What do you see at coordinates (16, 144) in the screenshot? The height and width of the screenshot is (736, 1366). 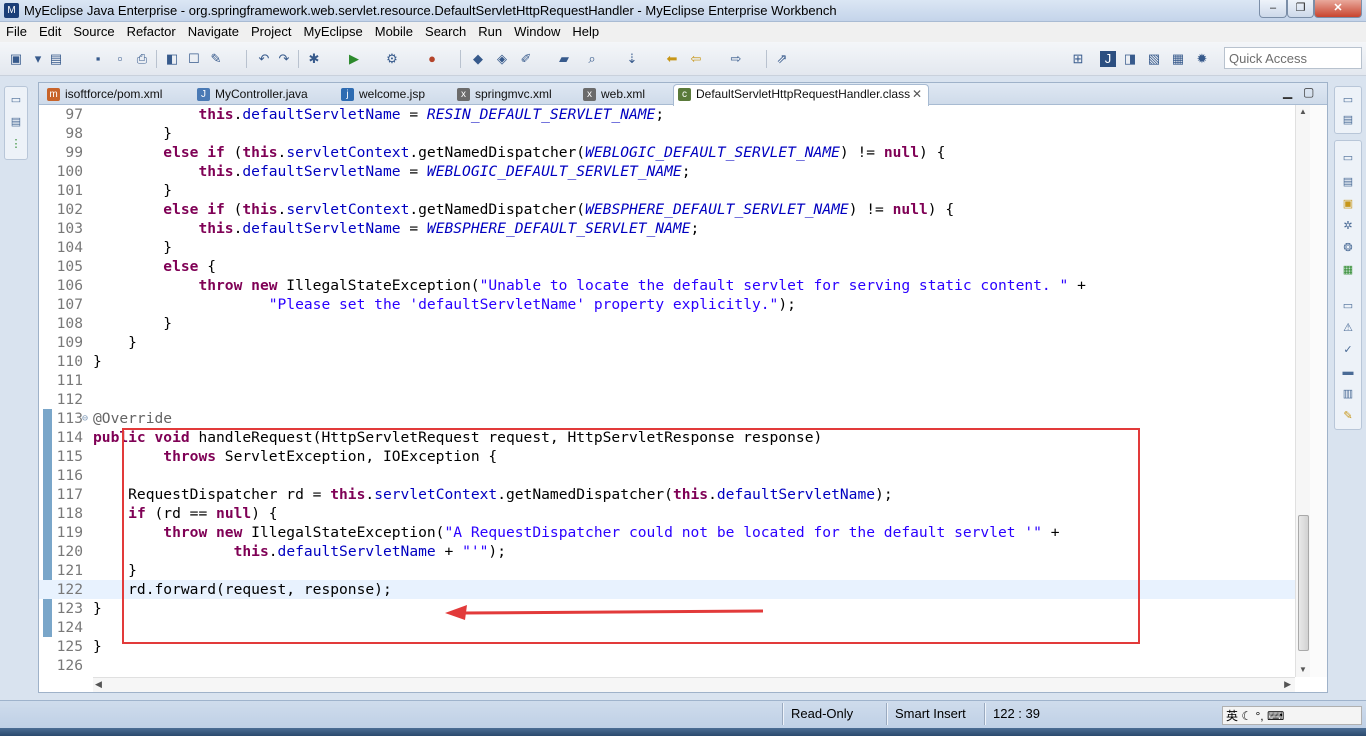 I see `hierarchy-icon: ⋮` at bounding box center [16, 144].